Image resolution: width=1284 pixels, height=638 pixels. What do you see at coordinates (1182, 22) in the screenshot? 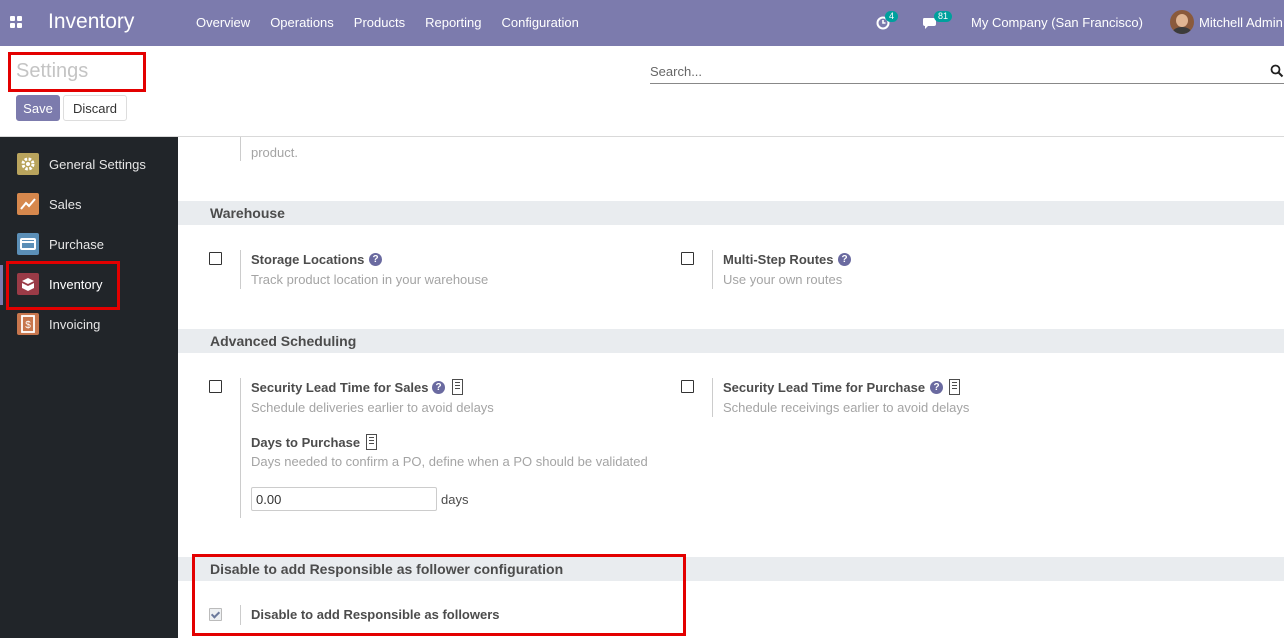
I see `avatar` at bounding box center [1182, 22].